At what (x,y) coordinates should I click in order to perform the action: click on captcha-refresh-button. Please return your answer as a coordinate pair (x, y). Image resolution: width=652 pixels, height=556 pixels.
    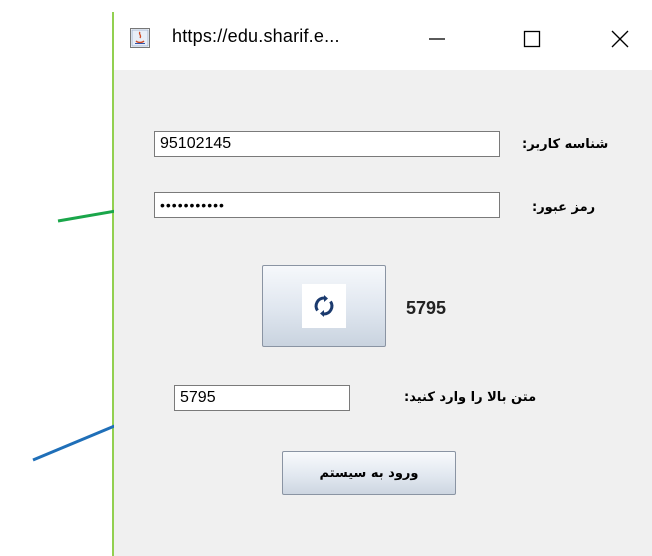
    Looking at the image, I should click on (324, 306).